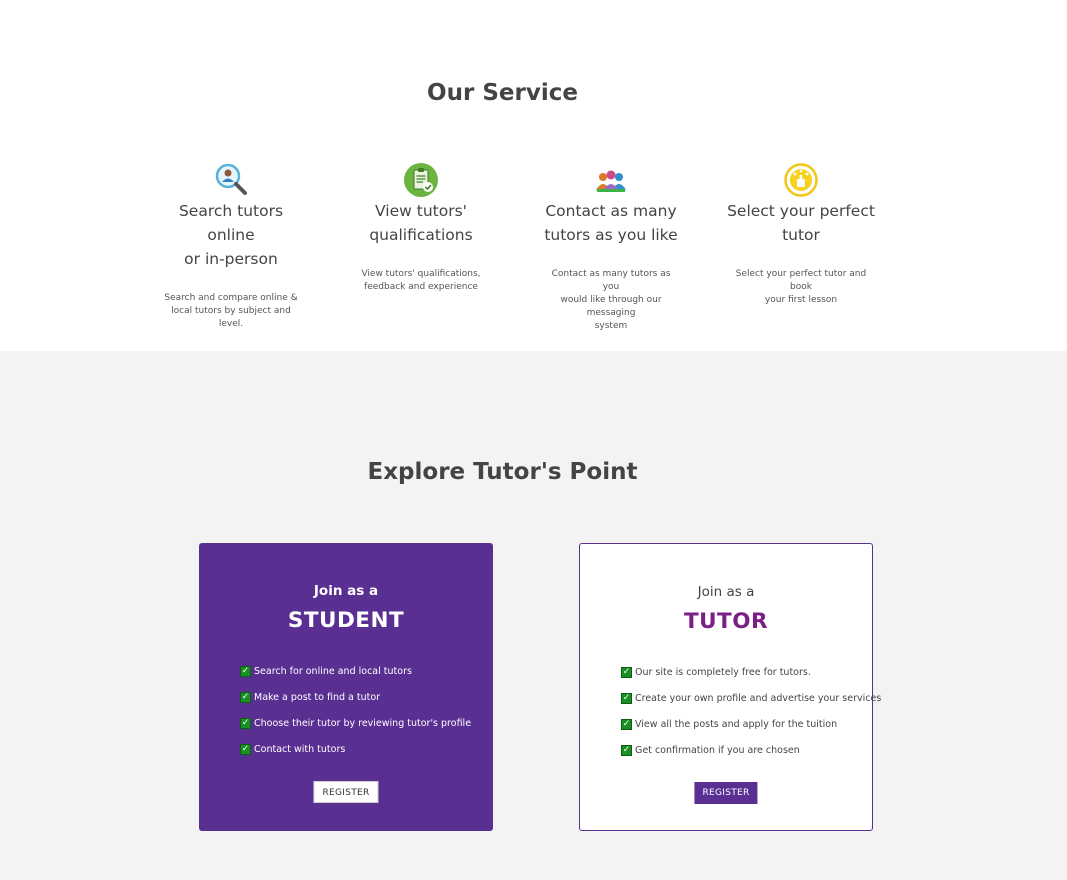 This screenshot has width=1067, height=880. I want to click on search-person-icon, so click(231, 179).